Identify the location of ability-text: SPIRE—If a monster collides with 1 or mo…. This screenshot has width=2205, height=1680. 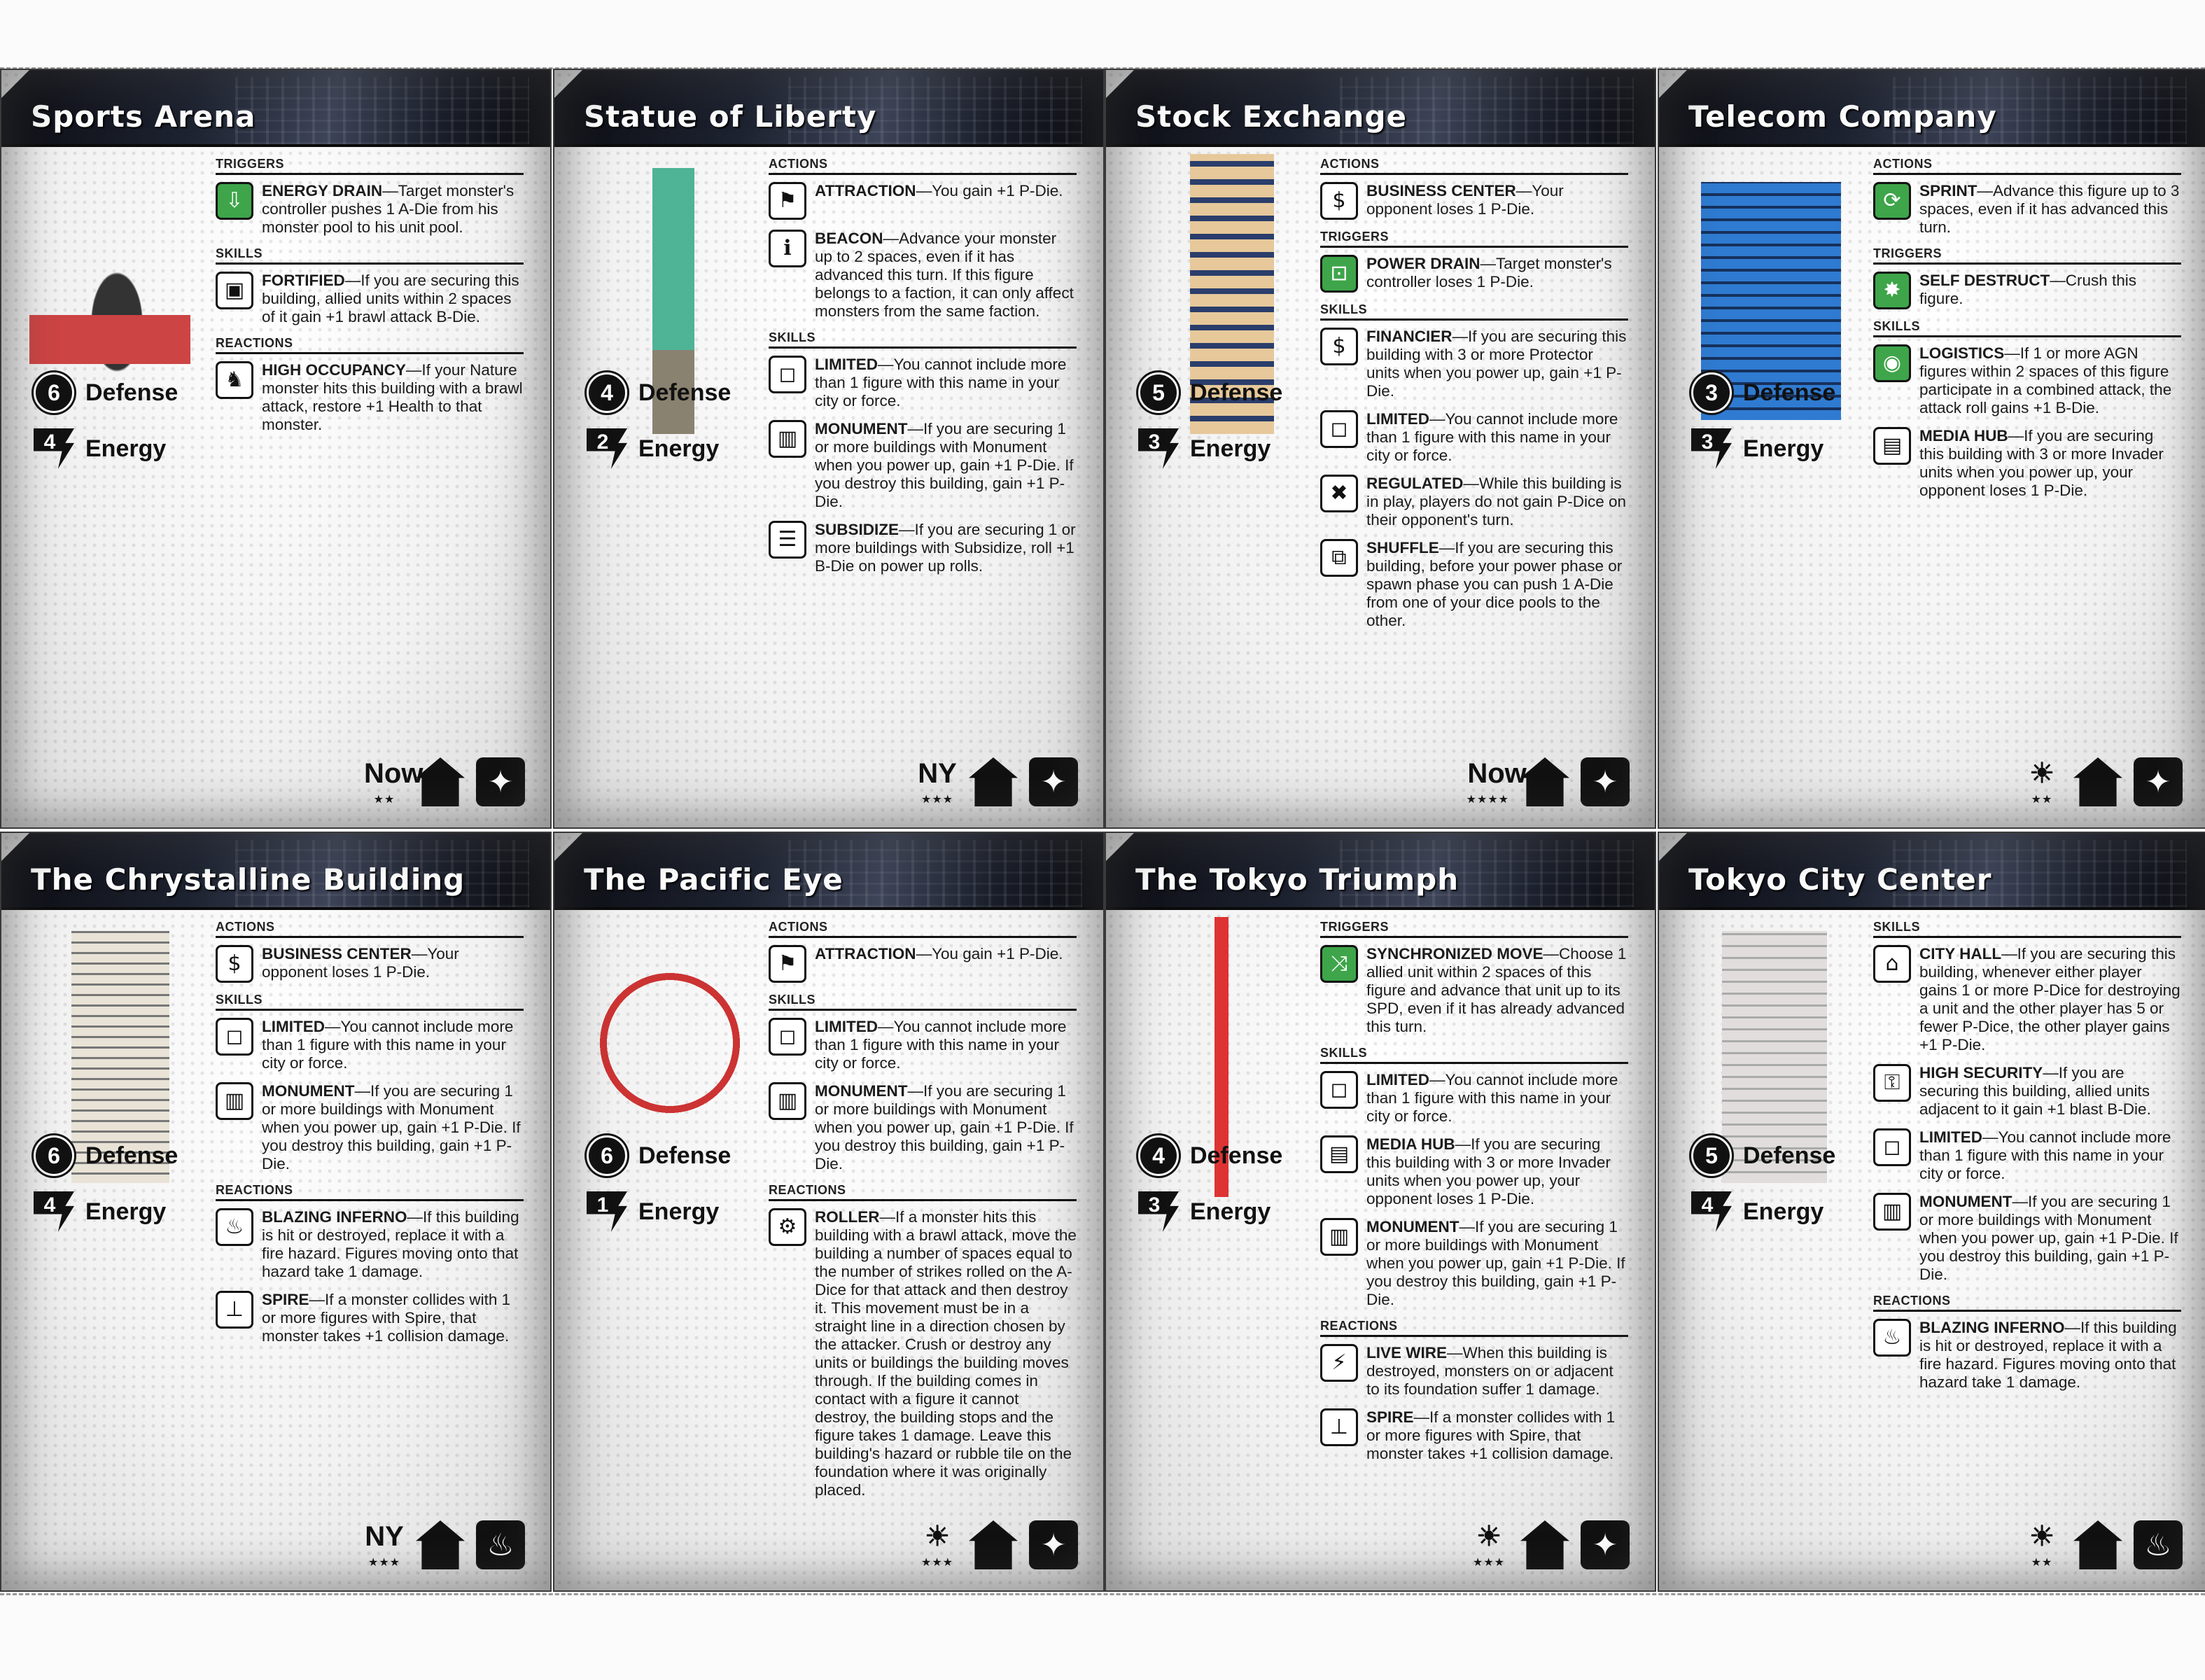
(393, 1318).